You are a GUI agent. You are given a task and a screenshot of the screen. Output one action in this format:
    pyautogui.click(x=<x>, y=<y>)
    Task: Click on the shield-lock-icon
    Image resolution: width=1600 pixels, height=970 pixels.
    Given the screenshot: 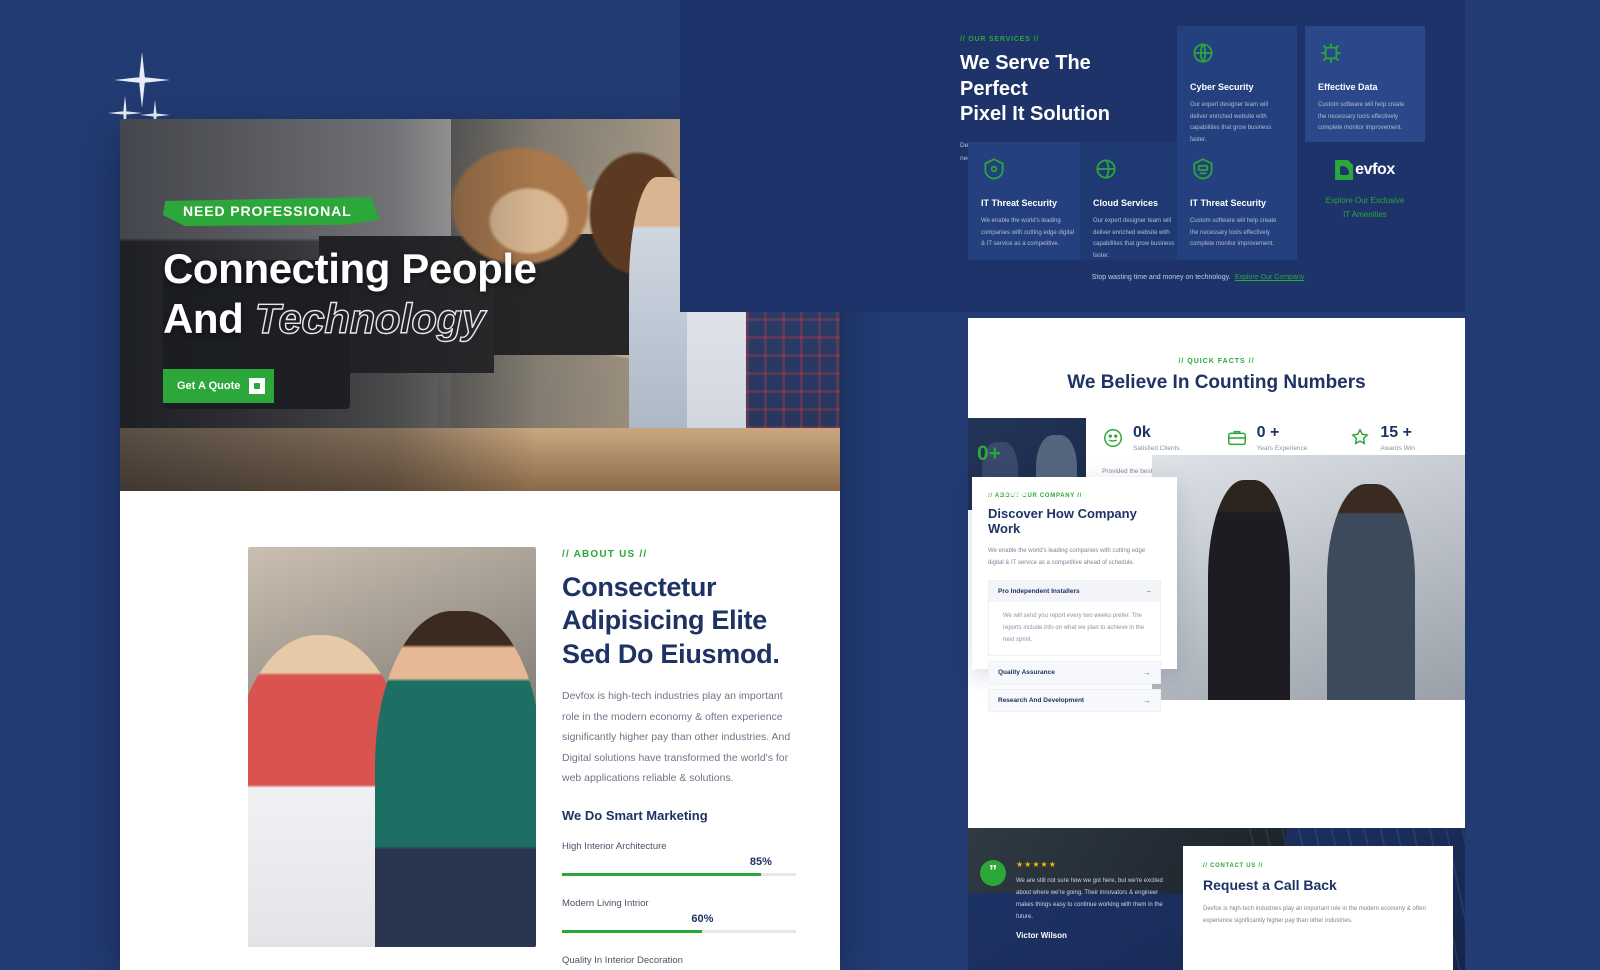 What is the action you would take?
    pyautogui.click(x=994, y=169)
    